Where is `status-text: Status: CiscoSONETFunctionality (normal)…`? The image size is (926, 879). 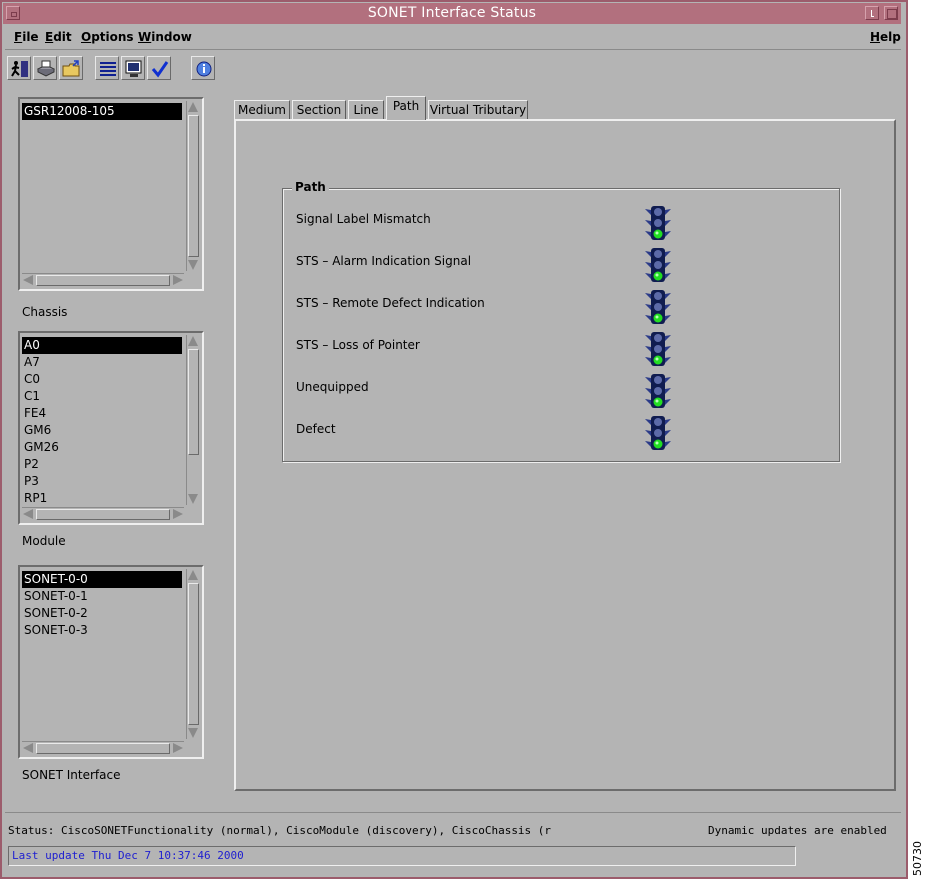
status-text: Status: CiscoSONETFunctionality (normal)… is located at coordinates (280, 830).